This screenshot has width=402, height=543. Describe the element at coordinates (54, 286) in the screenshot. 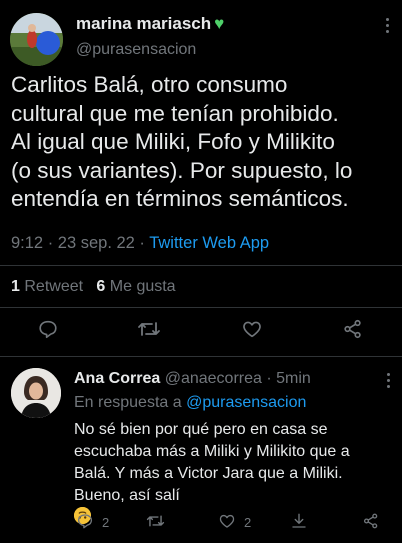

I see `retweets-label: Retweet` at that location.